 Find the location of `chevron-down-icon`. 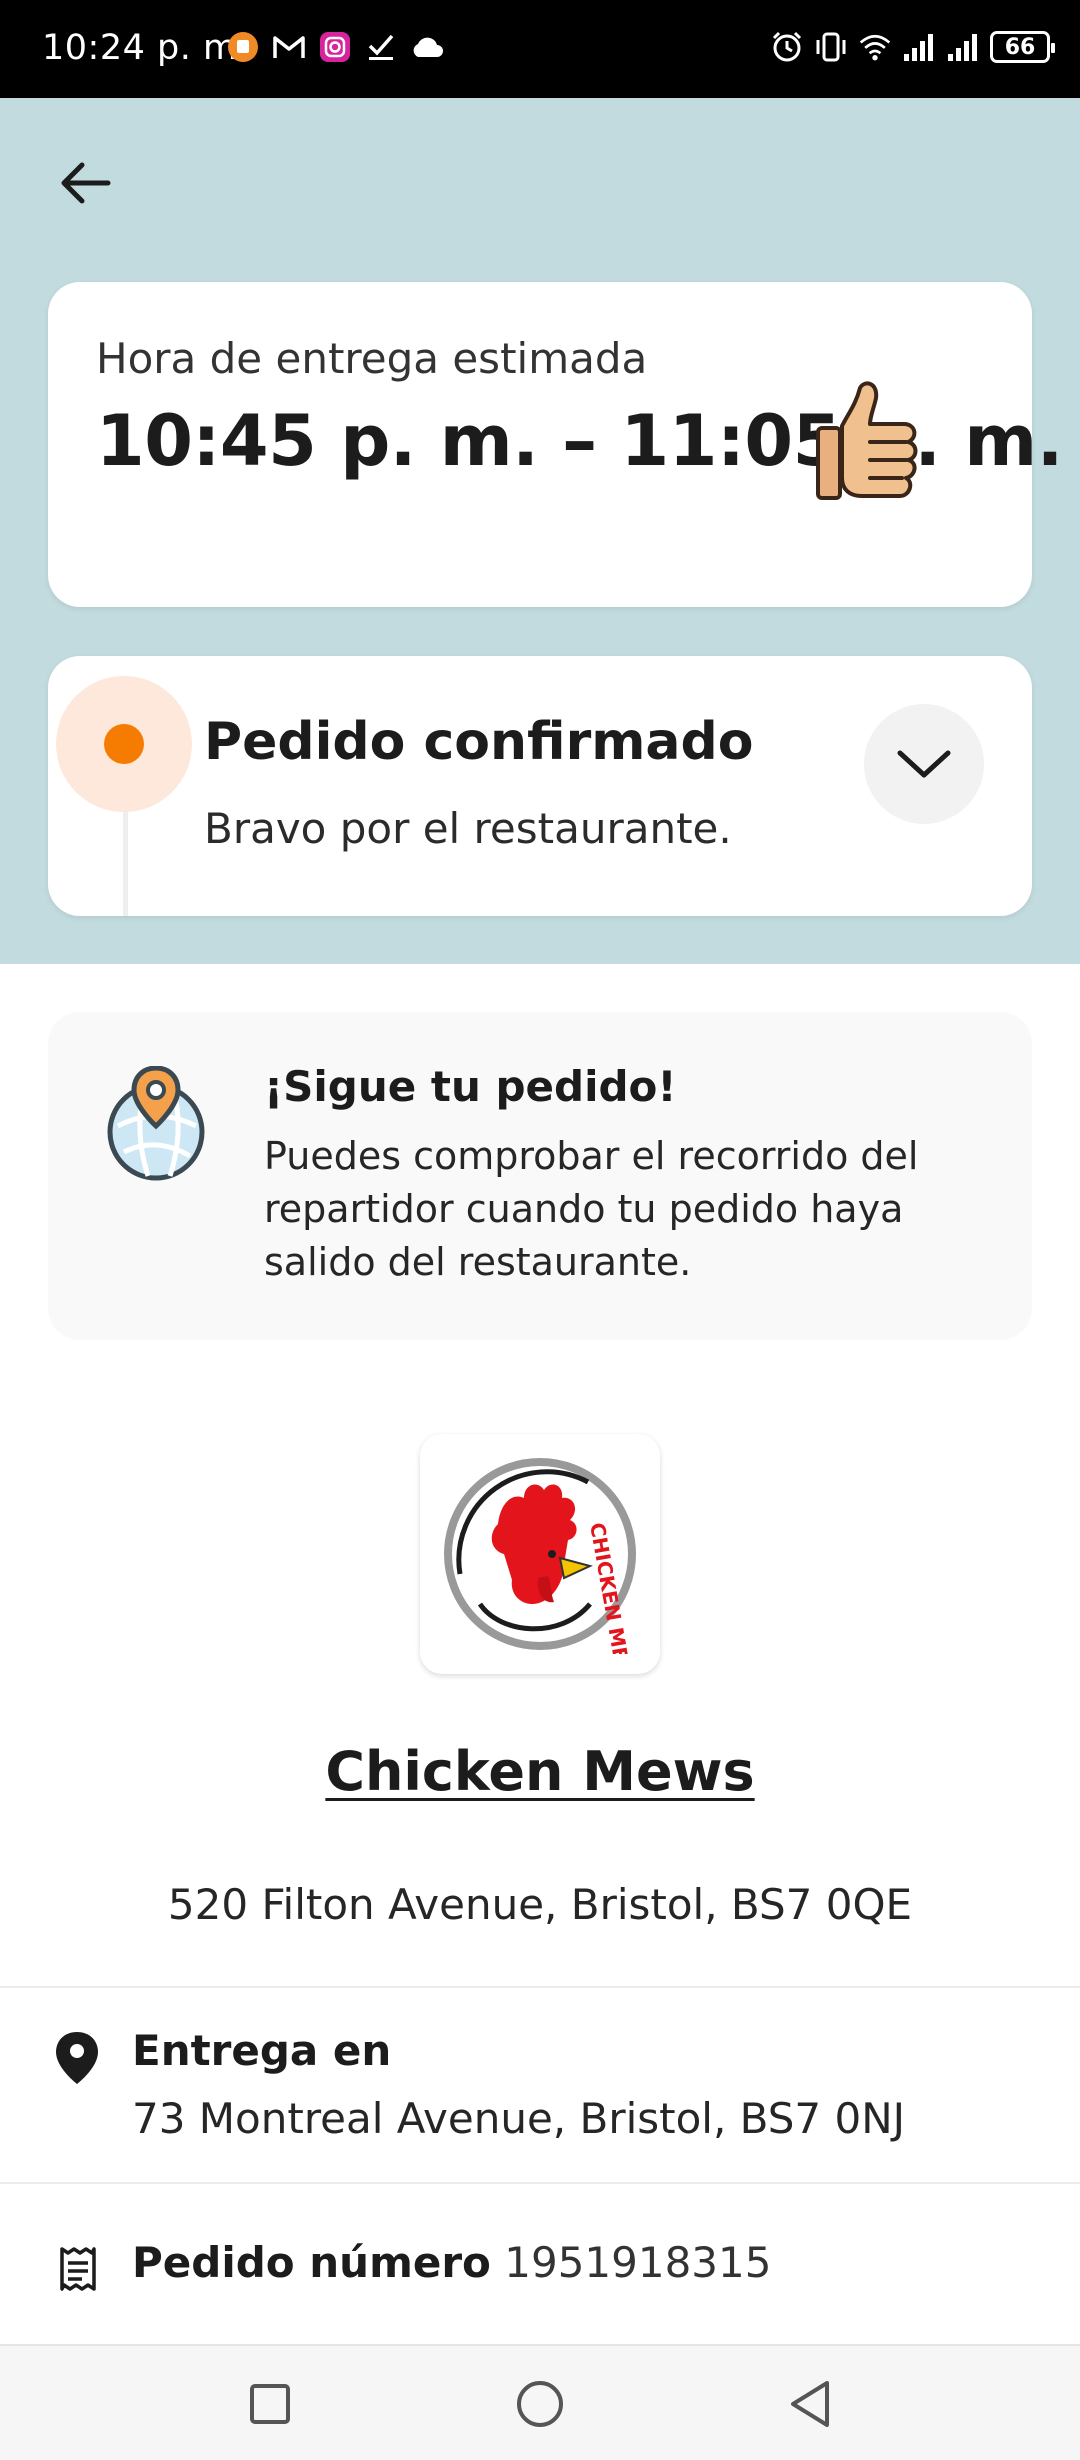

chevron-down-icon is located at coordinates (924, 764).